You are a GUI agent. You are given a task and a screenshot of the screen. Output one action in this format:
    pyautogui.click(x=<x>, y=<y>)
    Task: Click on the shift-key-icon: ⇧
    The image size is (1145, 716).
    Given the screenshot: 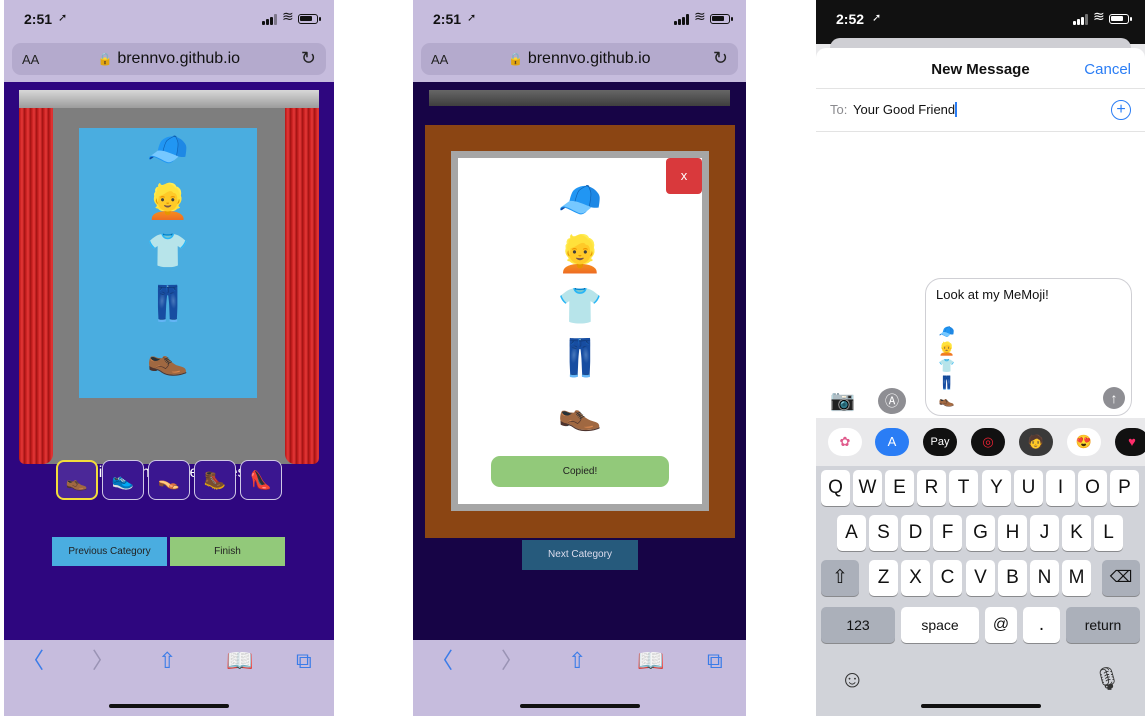 What is the action you would take?
    pyautogui.click(x=840, y=578)
    